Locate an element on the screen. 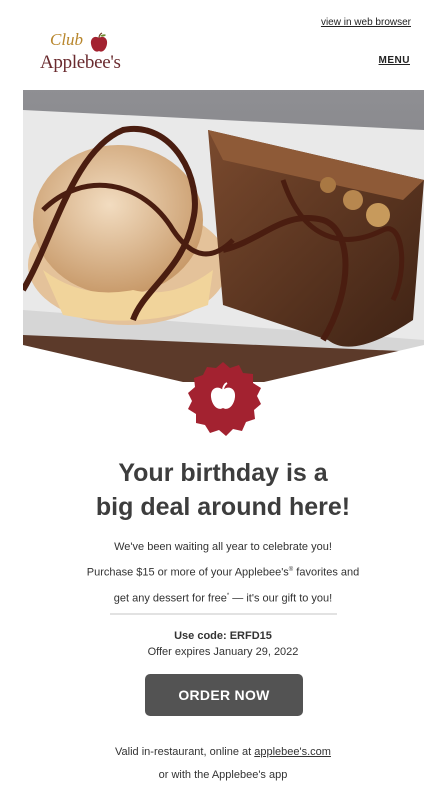 The width and height of the screenshot is (446, 800). menu-link: MENU is located at coordinates (394, 60).